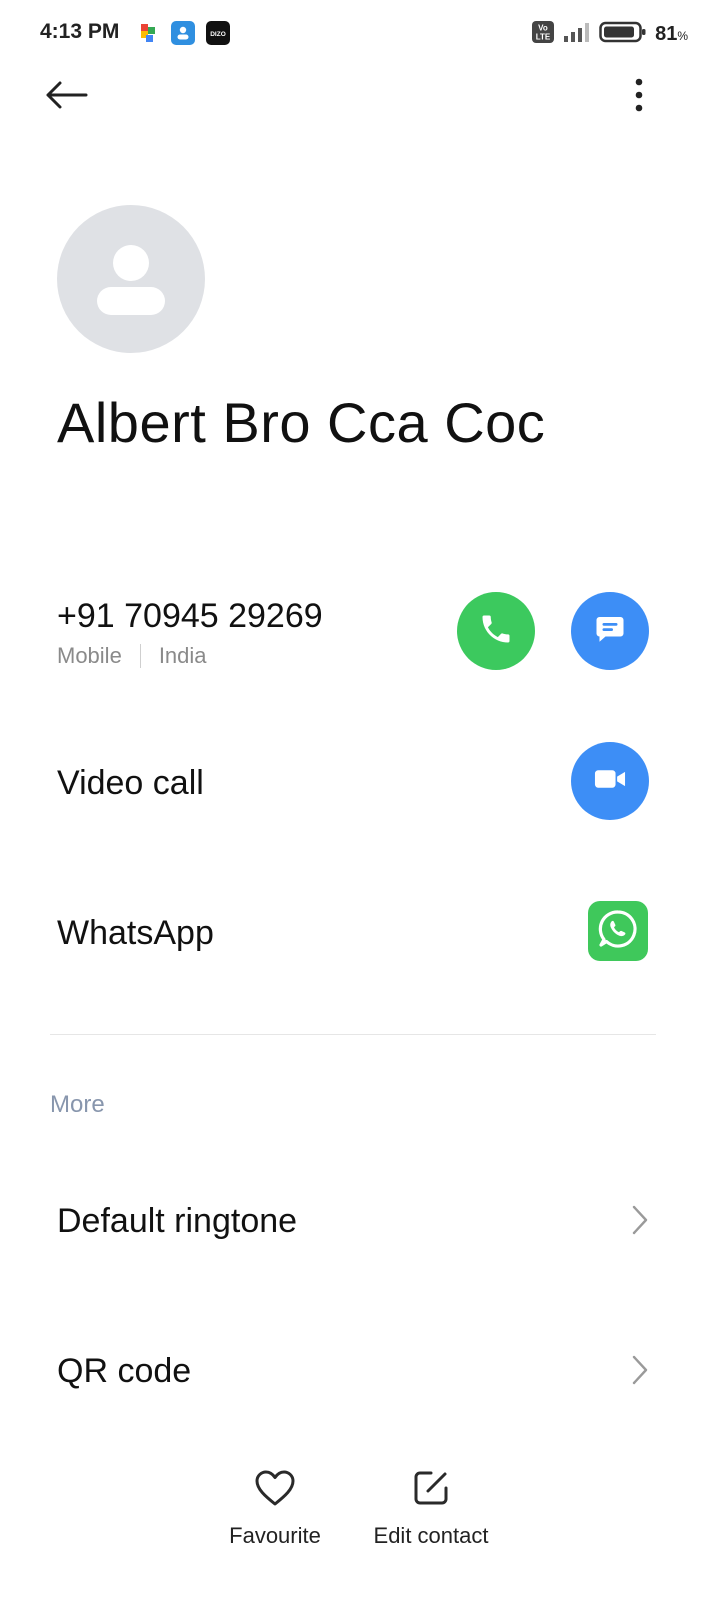  I want to click on more-options-button, so click(639, 97).